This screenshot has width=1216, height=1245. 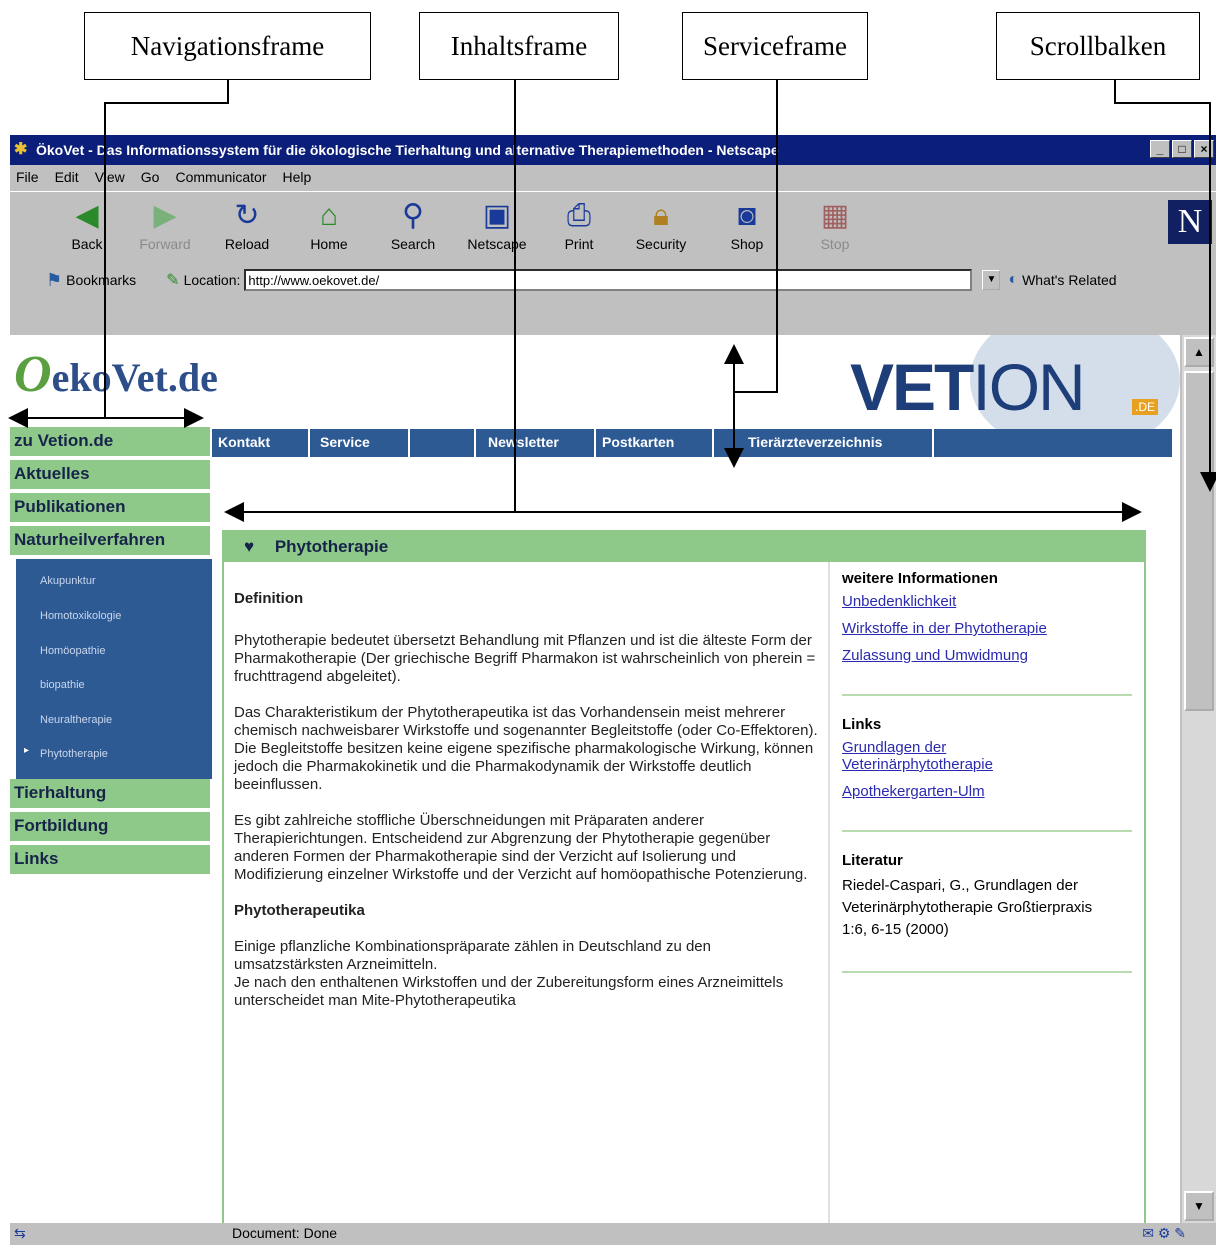 What do you see at coordinates (413, 215) in the screenshot?
I see `search-icon: ⚲` at bounding box center [413, 215].